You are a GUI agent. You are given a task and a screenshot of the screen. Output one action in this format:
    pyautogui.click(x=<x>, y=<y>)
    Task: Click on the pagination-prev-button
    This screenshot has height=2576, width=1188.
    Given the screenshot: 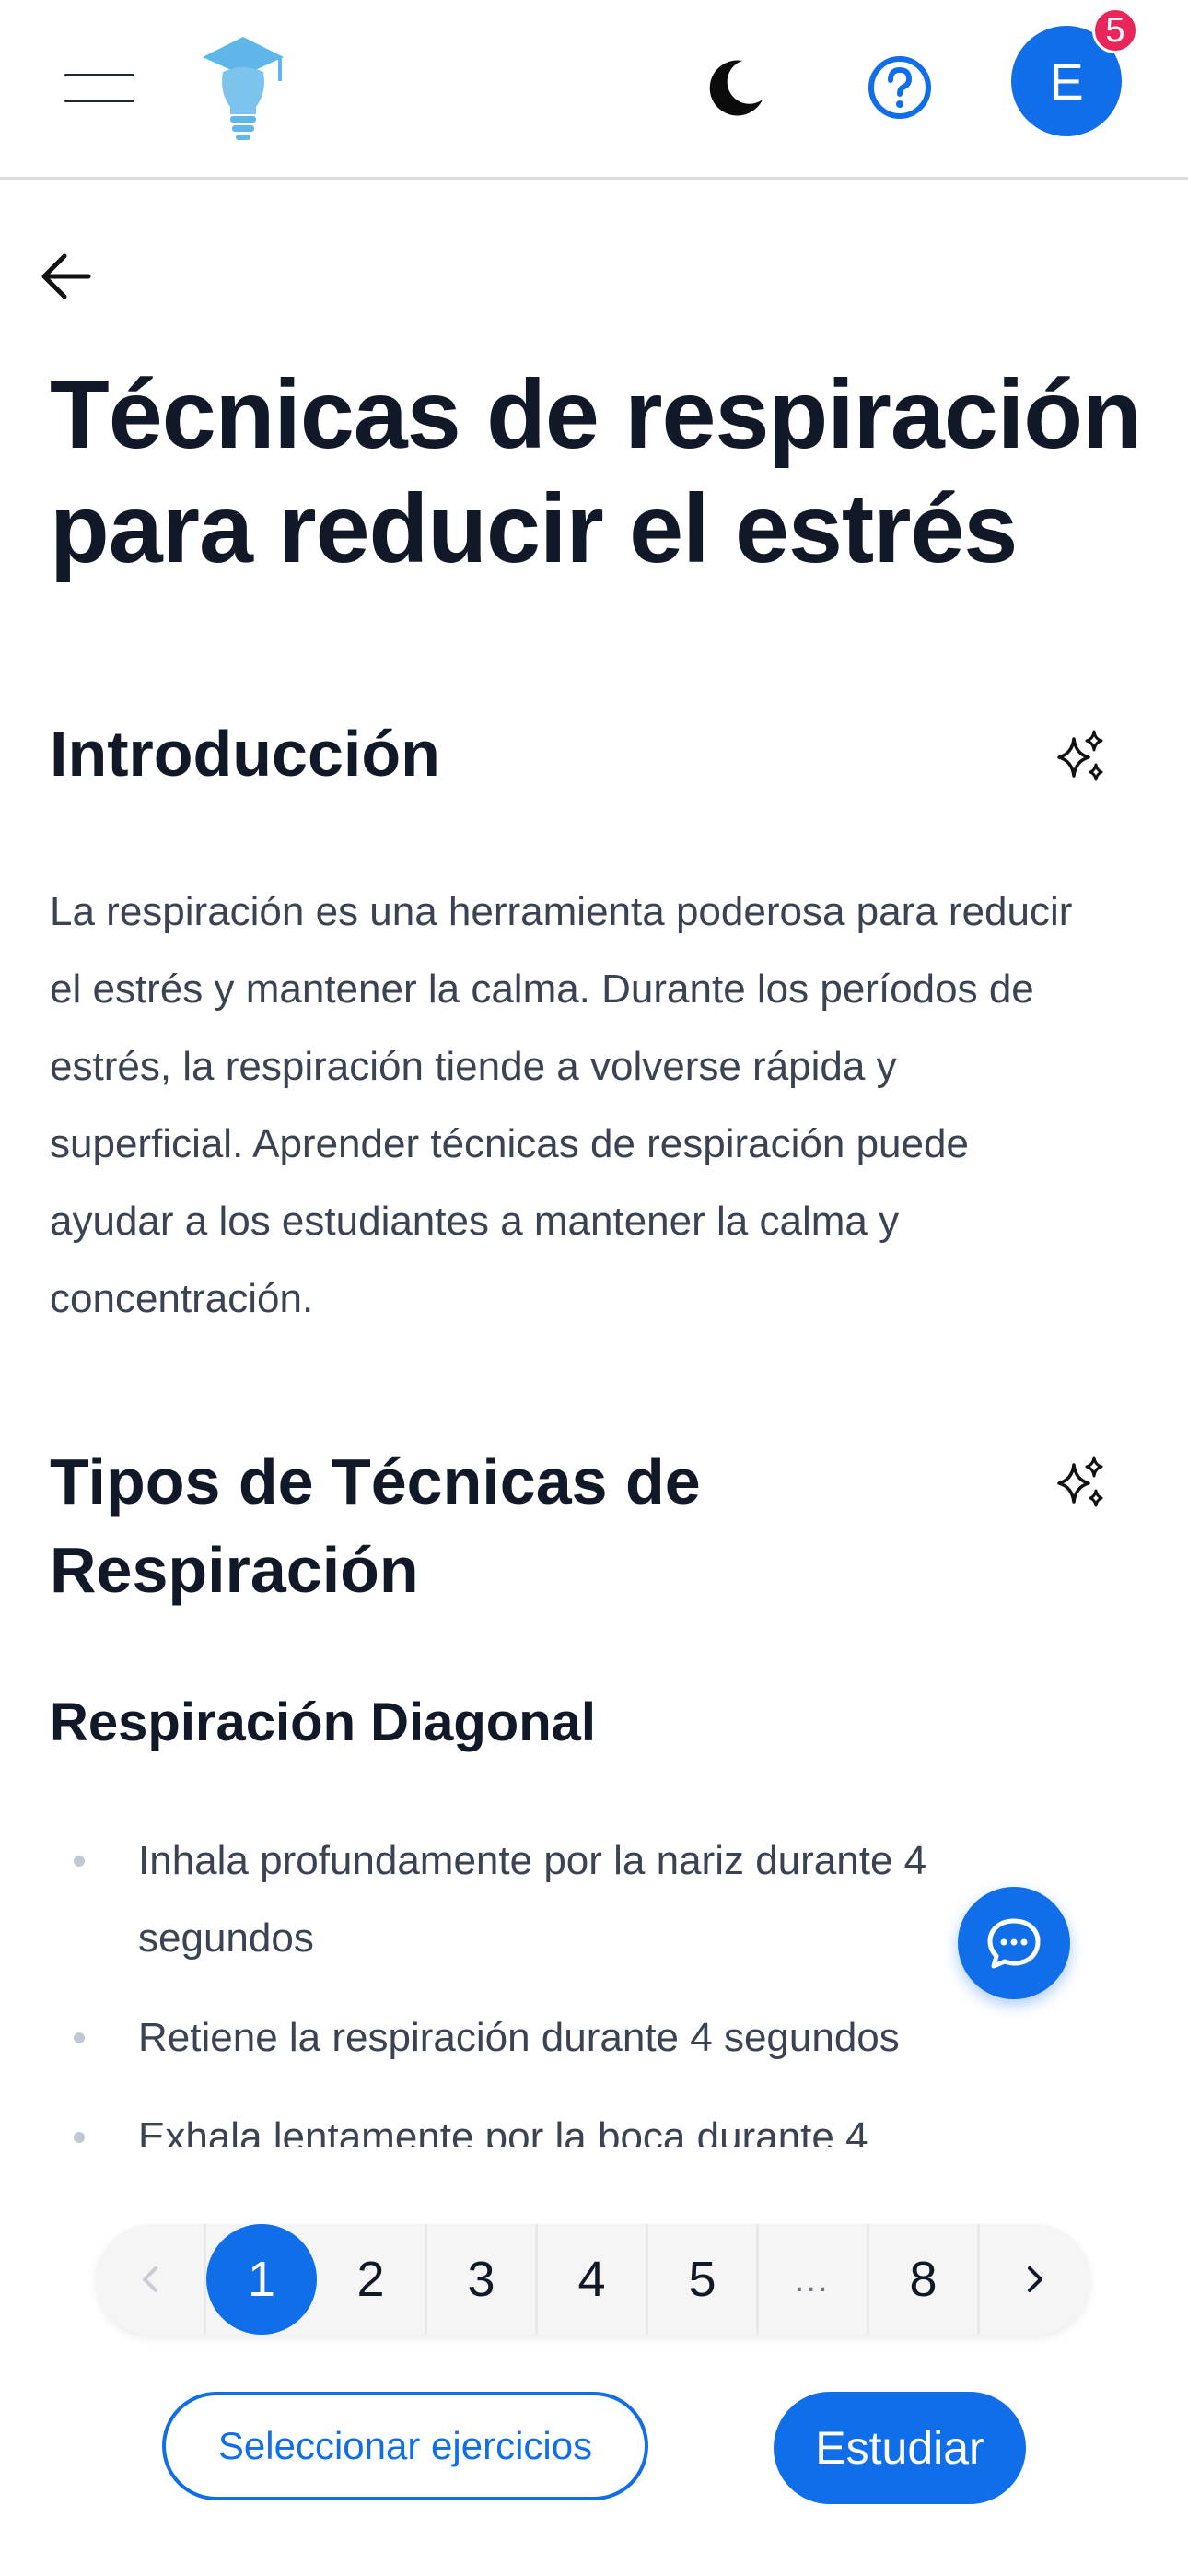 What is the action you would take?
    pyautogui.click(x=151, y=2279)
    